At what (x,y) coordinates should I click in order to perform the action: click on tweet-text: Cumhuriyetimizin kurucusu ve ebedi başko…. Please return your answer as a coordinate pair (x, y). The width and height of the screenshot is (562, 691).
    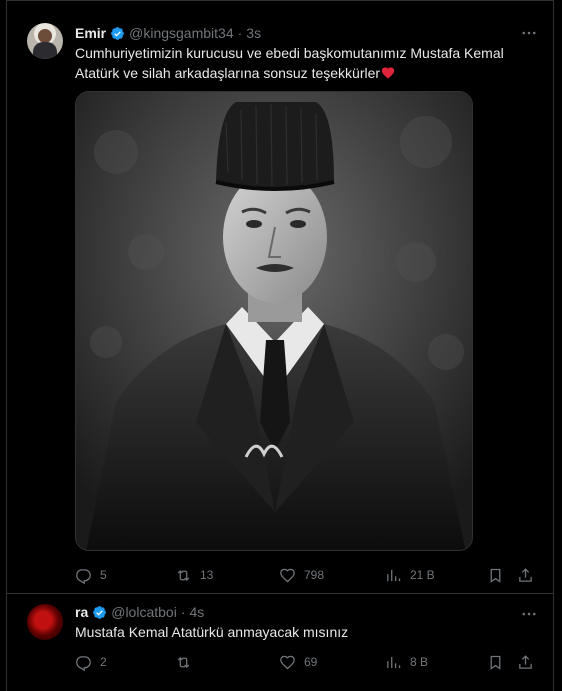
    Looking at the image, I should click on (294, 63).